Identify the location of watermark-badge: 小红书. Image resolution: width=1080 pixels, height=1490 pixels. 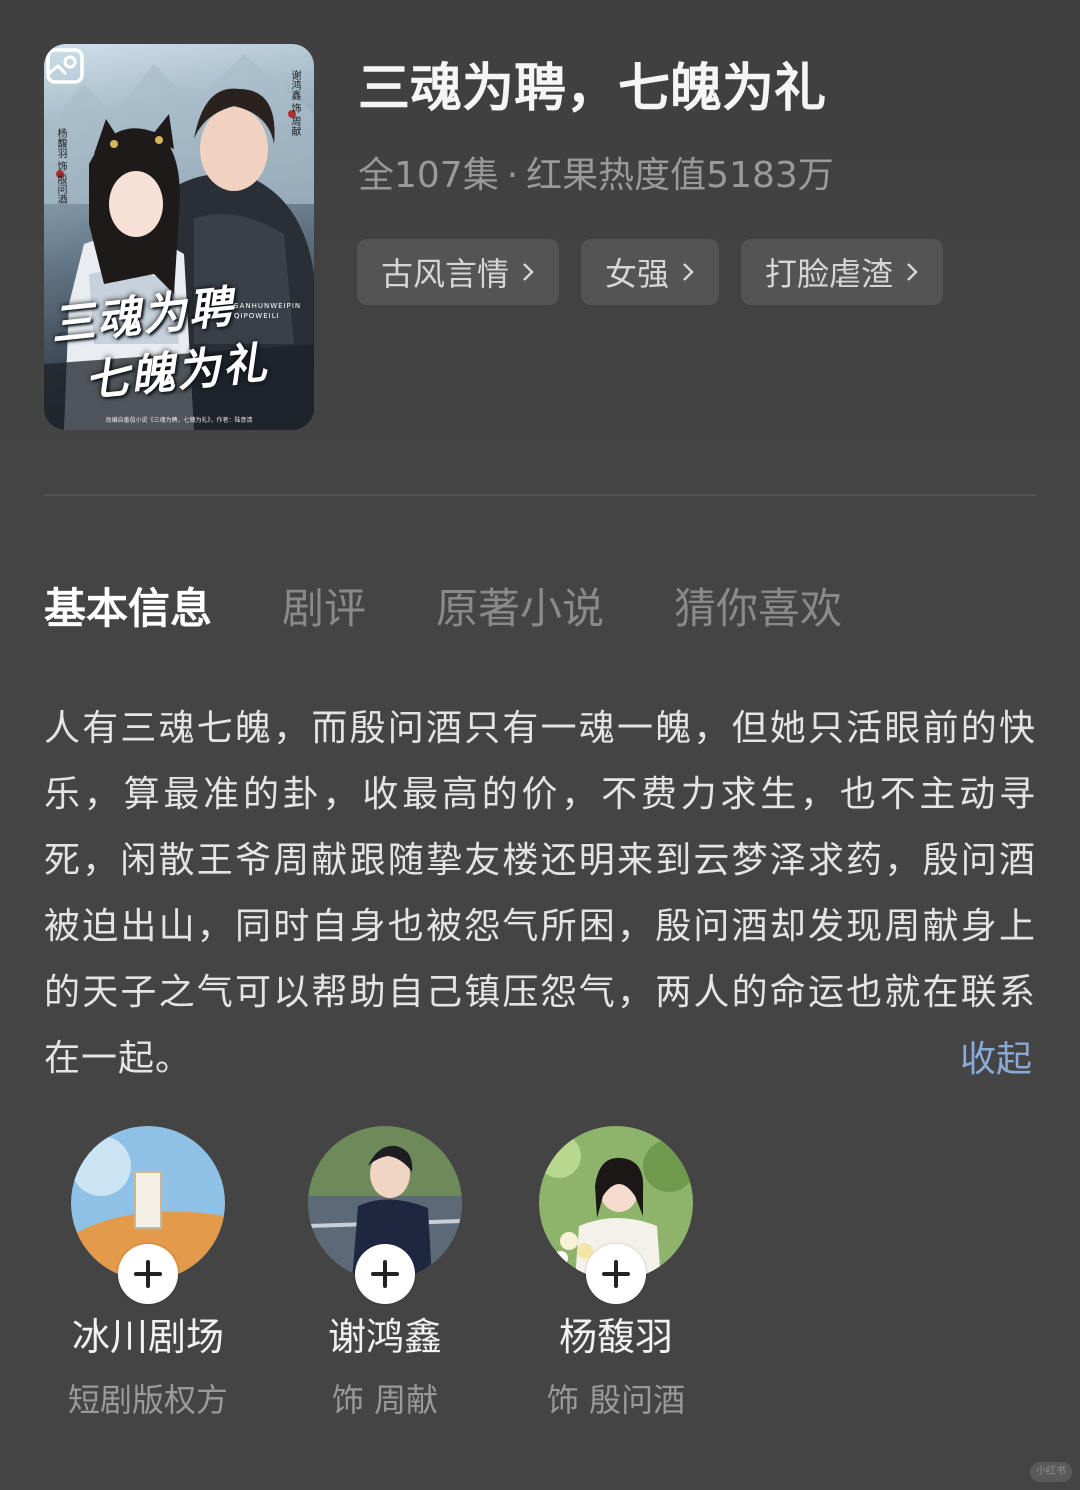
(1051, 1472).